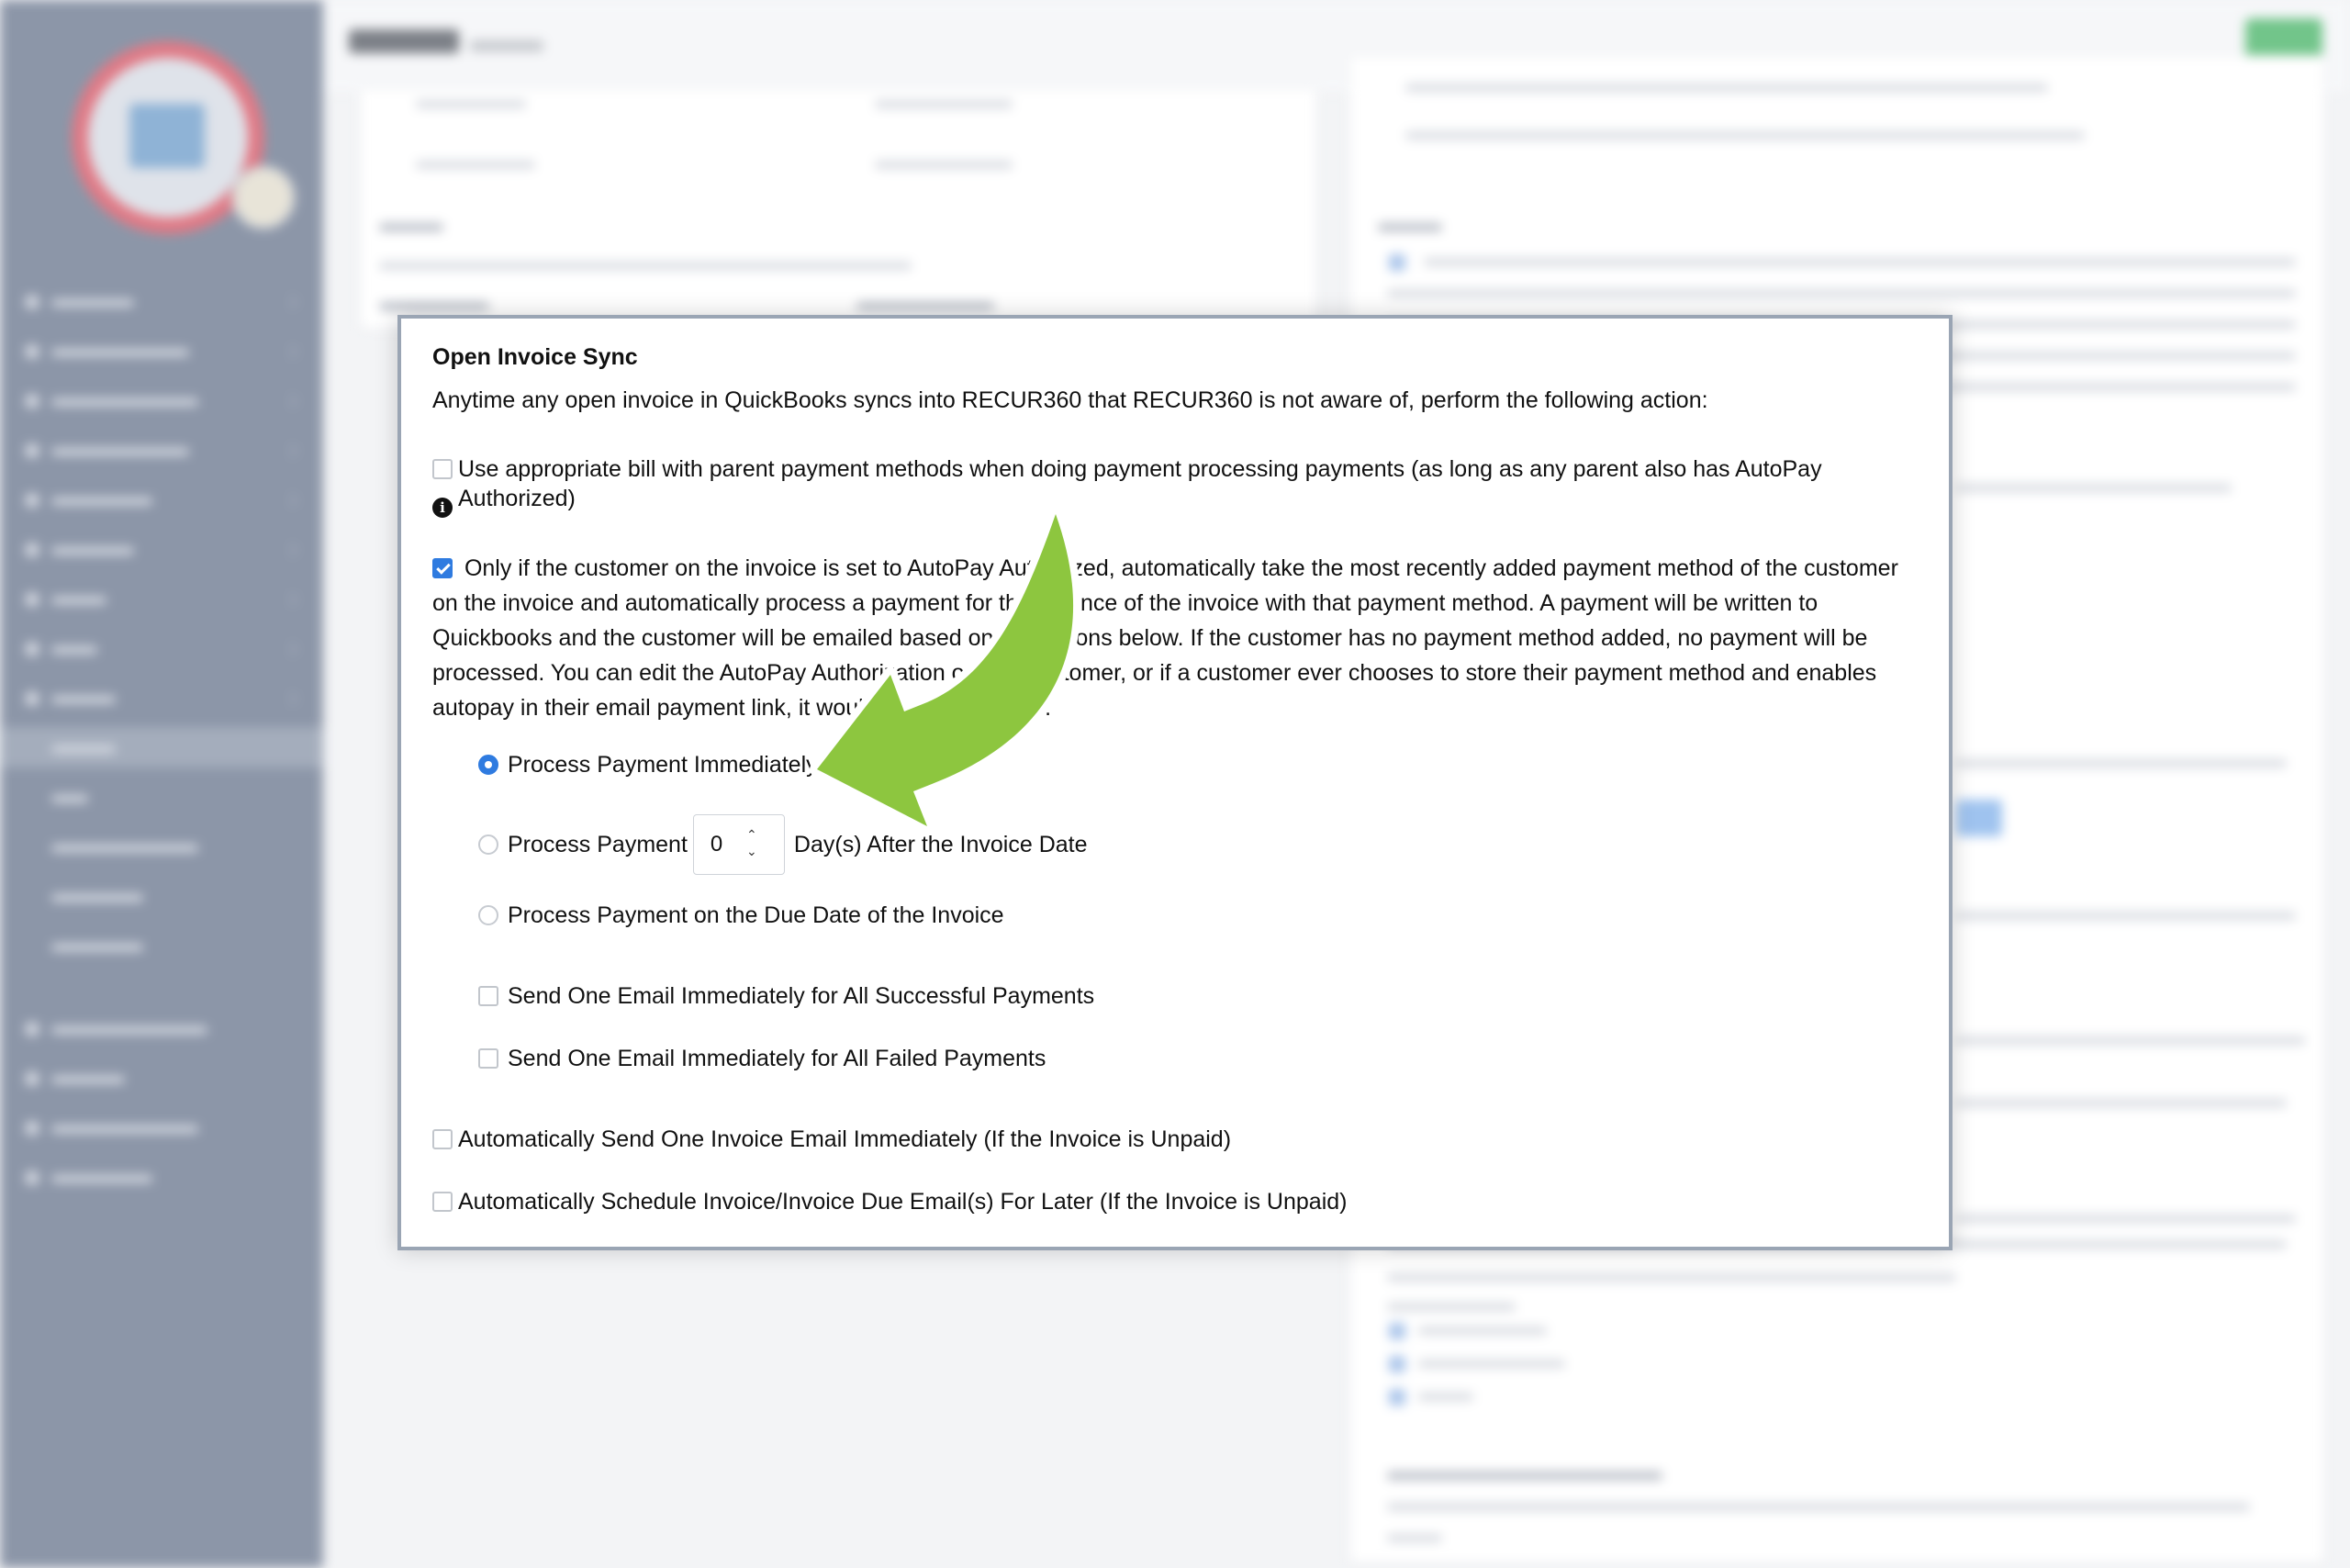 The width and height of the screenshot is (2350, 1568). I want to click on annotation-arrow-icon, so click(945, 670).